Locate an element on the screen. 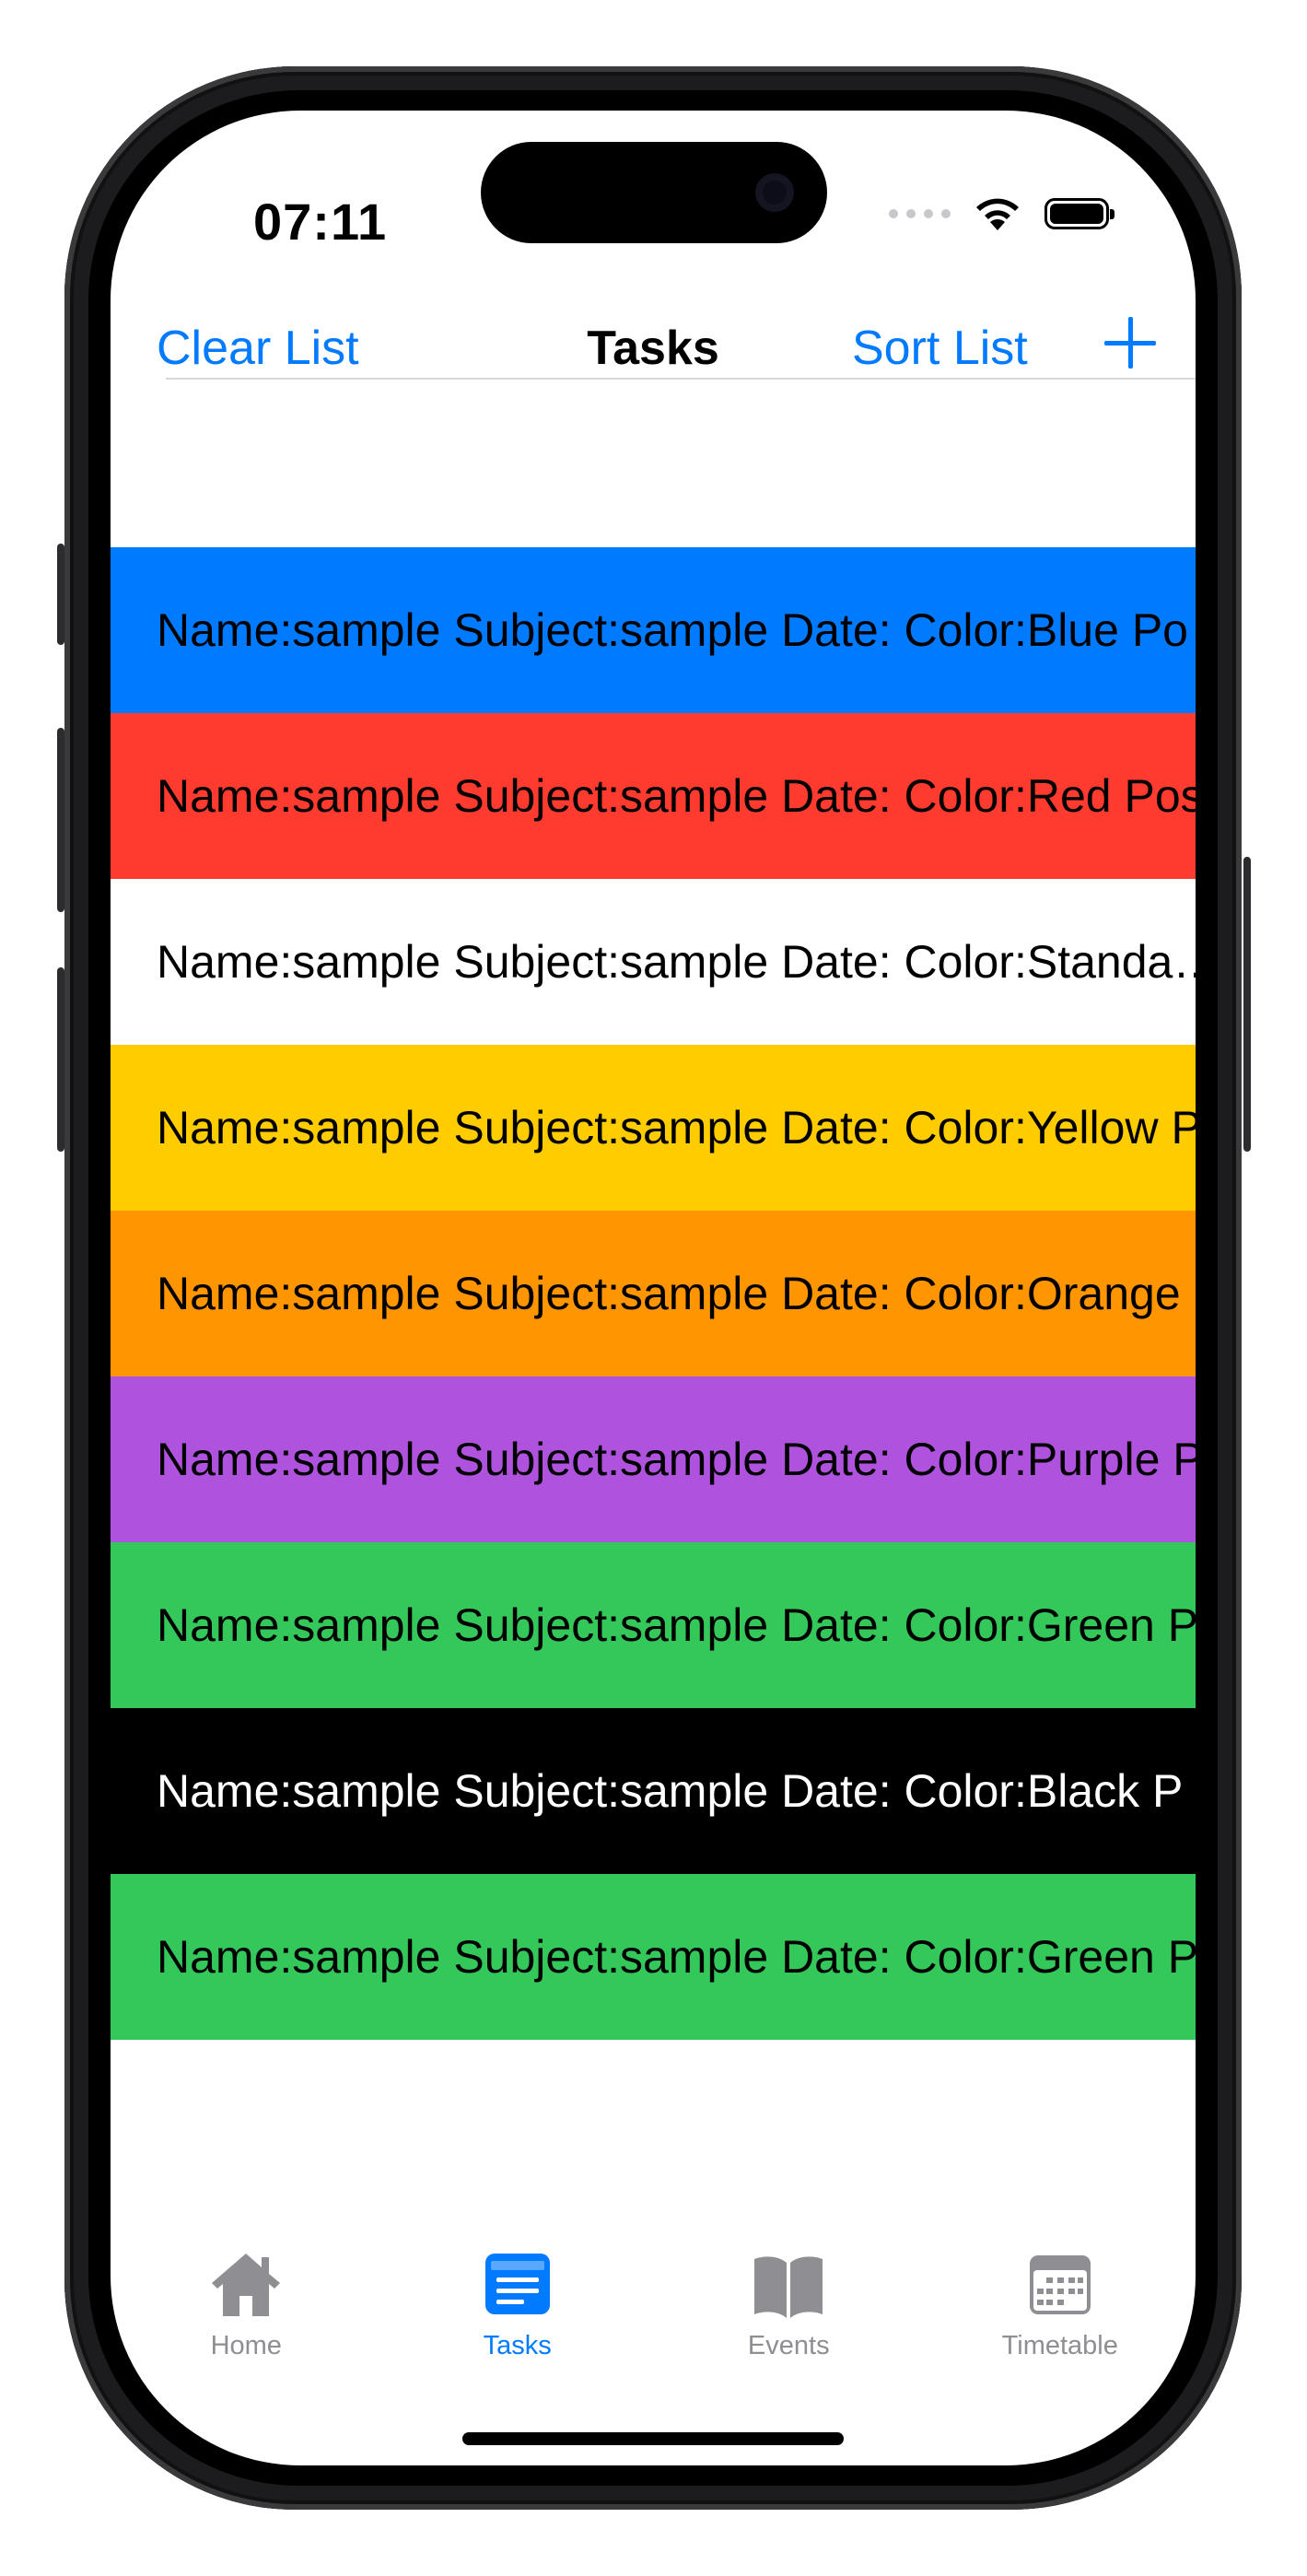 This screenshot has width=1307, height=2576. wifi-icon is located at coordinates (997, 214).